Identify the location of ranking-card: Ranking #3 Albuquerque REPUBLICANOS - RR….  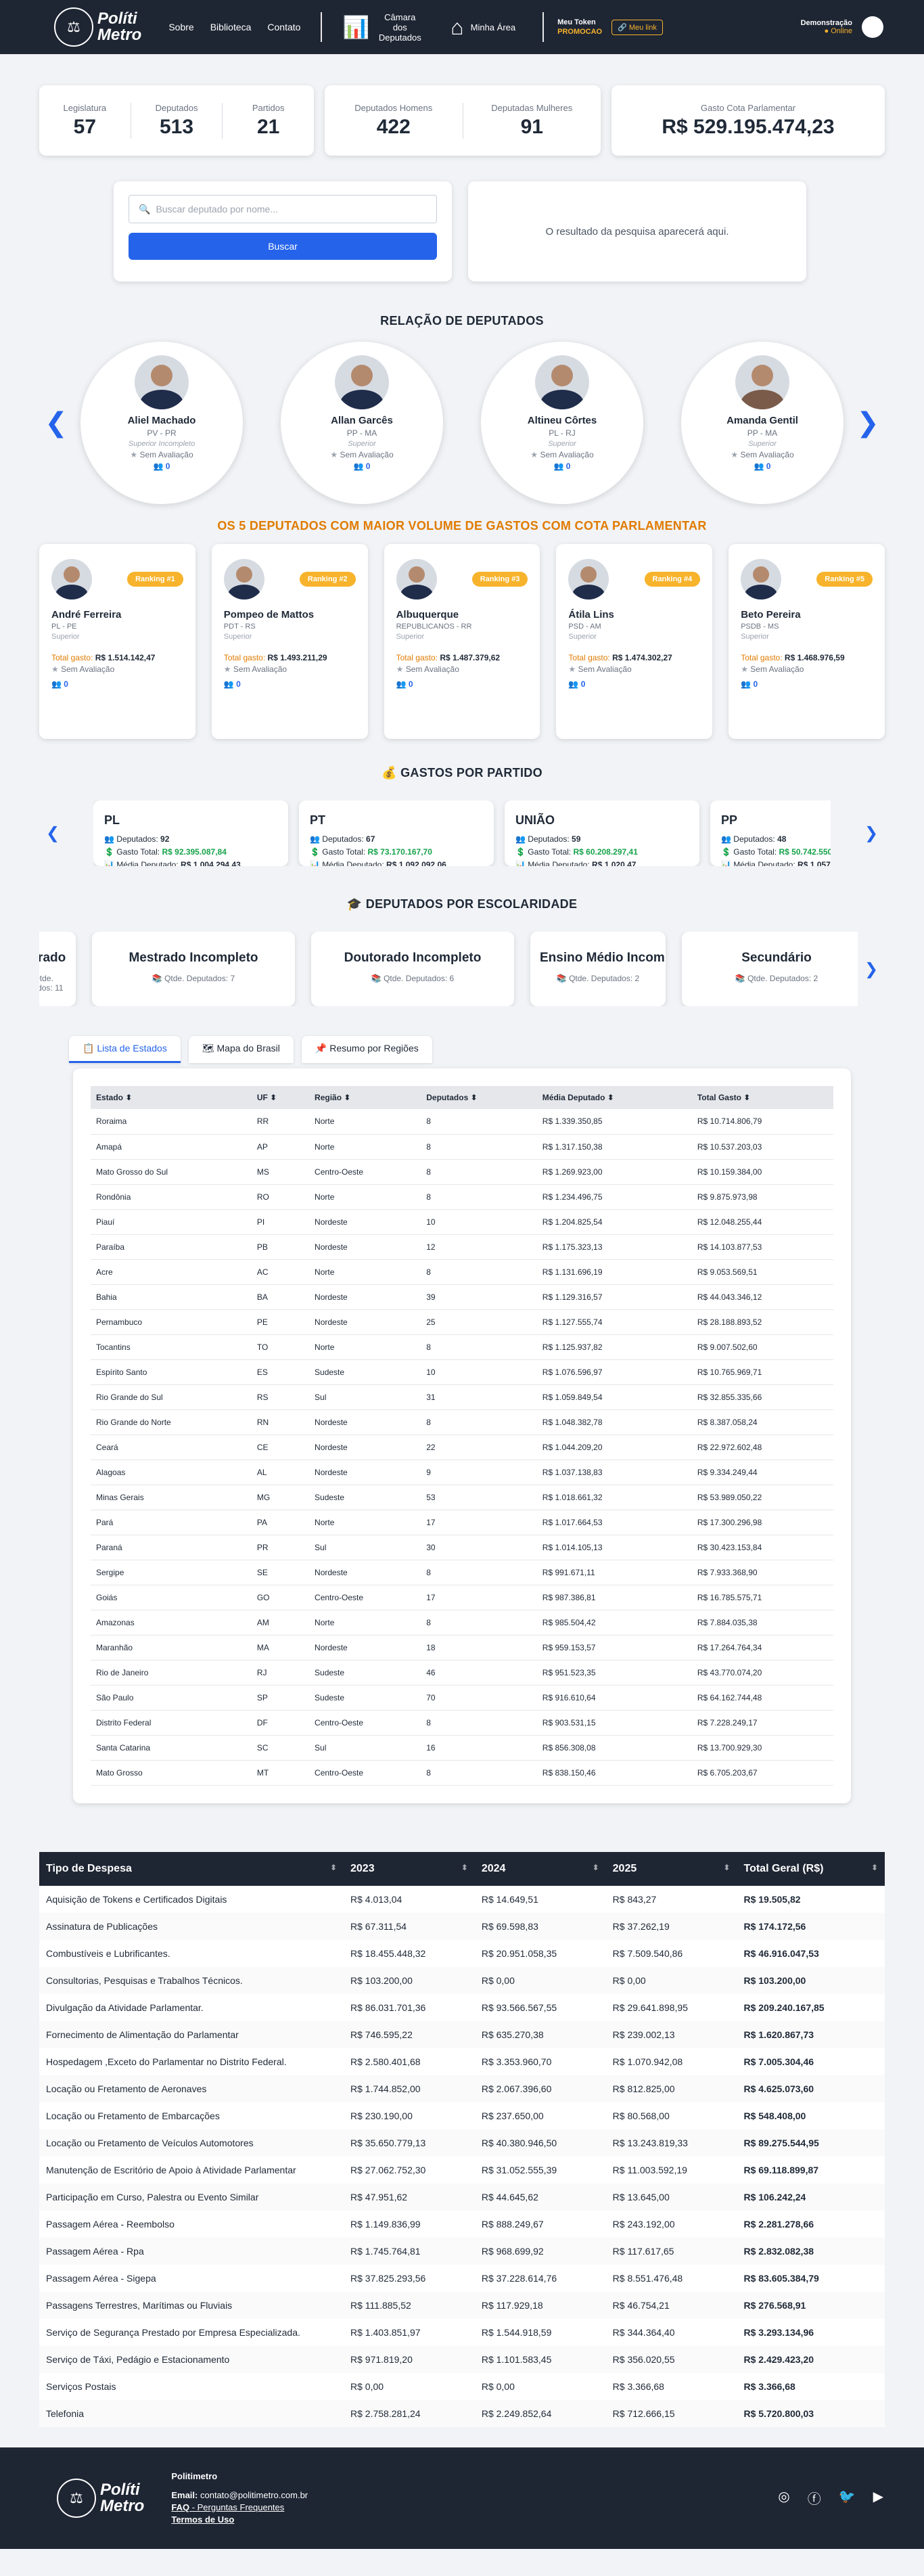
(462, 641).